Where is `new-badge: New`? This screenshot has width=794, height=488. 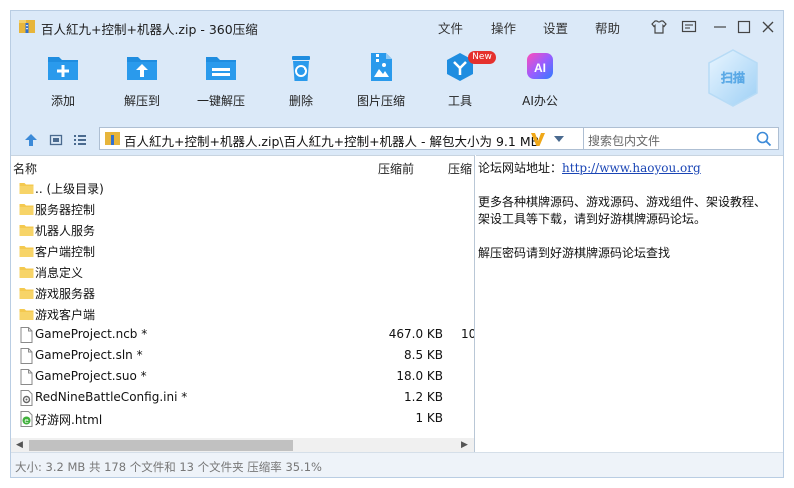 new-badge: New is located at coordinates (482, 57).